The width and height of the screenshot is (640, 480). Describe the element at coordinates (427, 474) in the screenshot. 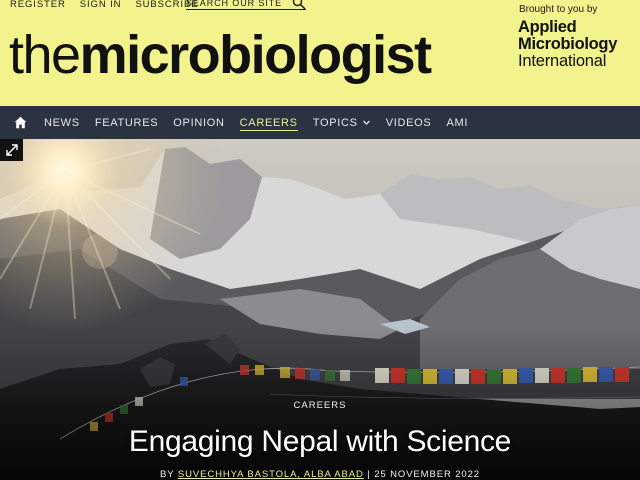

I see `article-date: 25 NOVEMBER 2022` at that location.